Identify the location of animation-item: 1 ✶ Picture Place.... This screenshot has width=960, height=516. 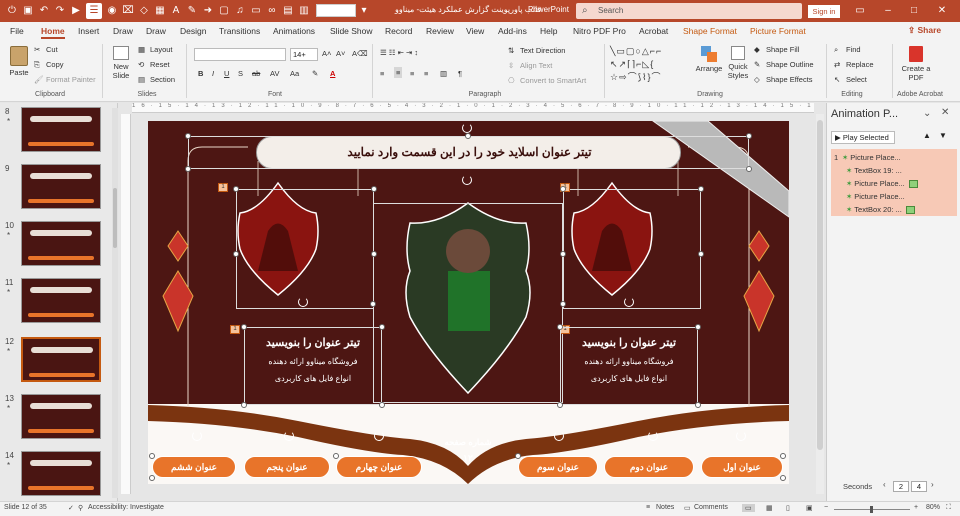
(894, 157).